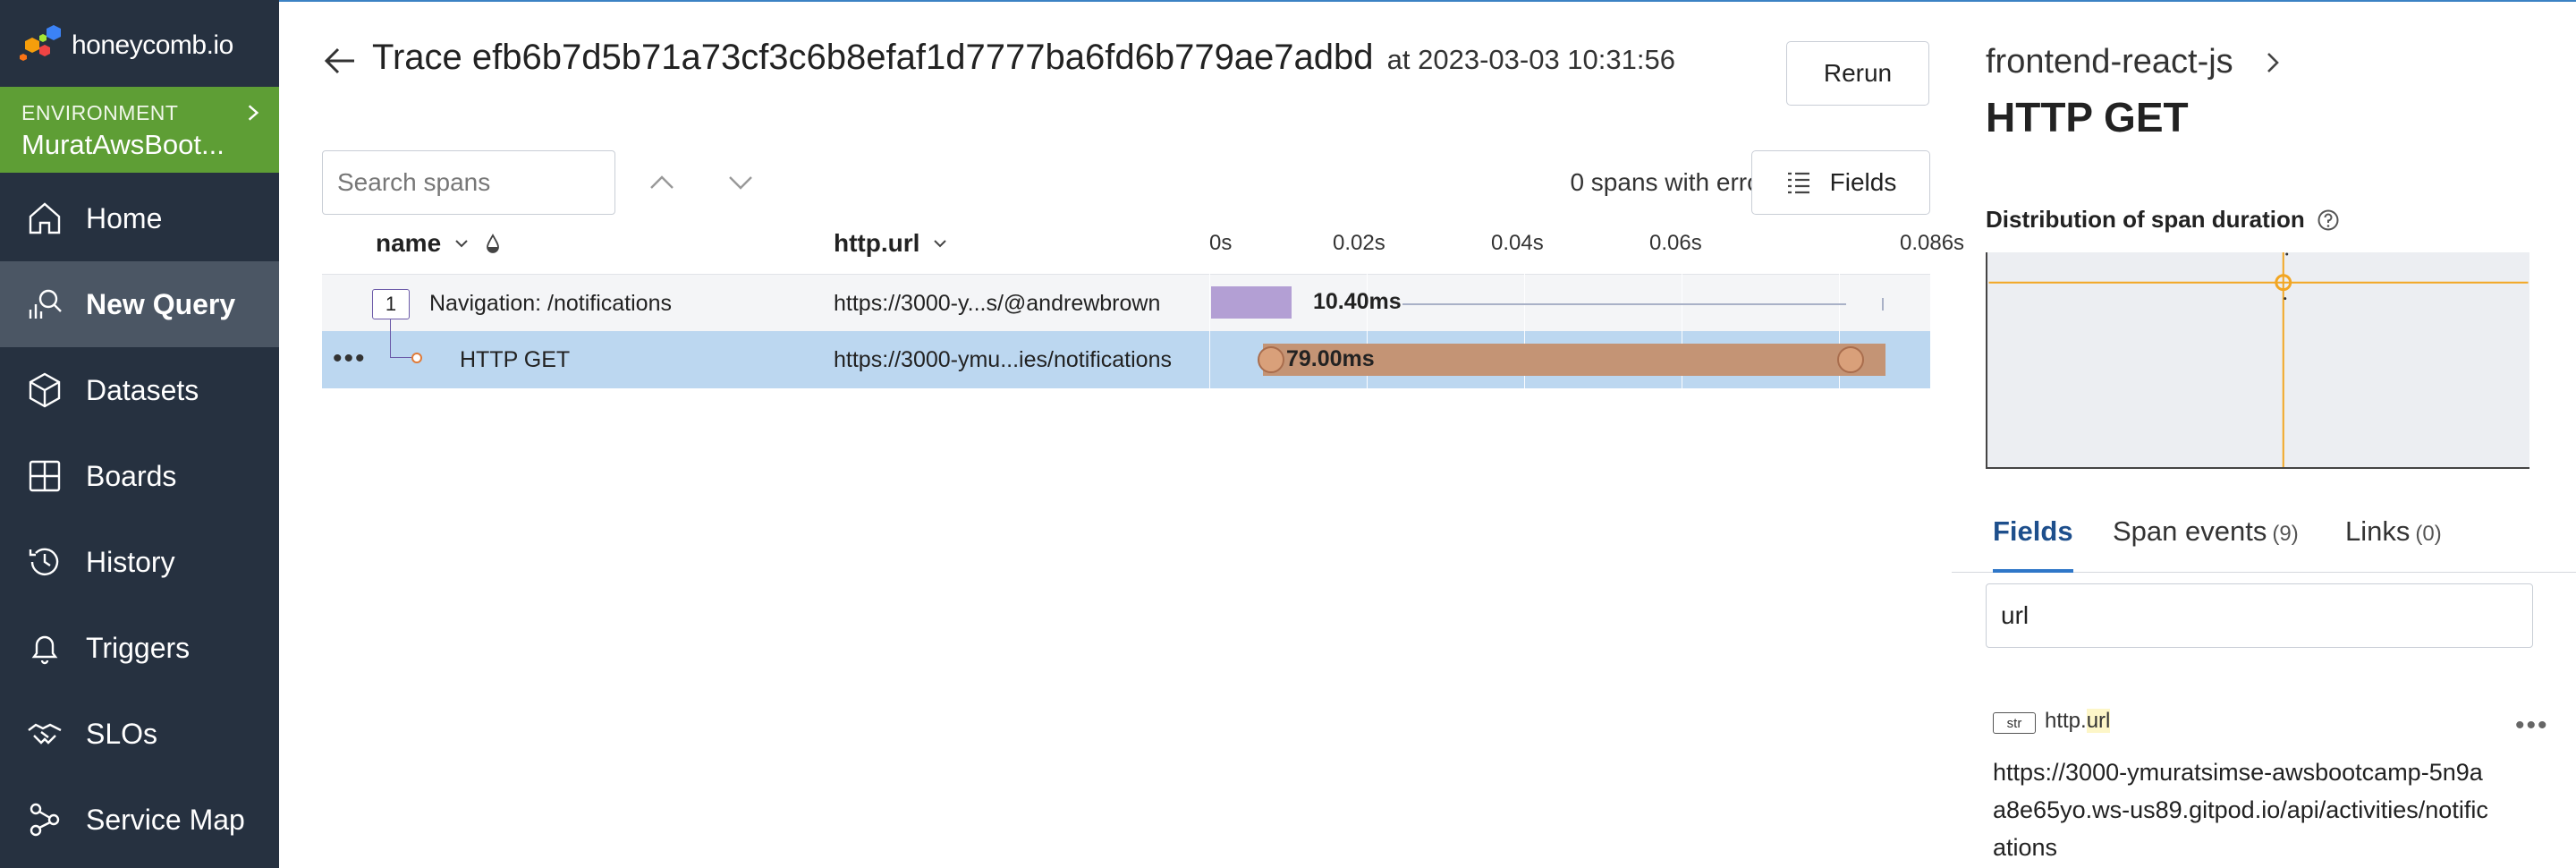  What do you see at coordinates (1676, 182) in the screenshot?
I see `error-count: 0 spans with errors` at bounding box center [1676, 182].